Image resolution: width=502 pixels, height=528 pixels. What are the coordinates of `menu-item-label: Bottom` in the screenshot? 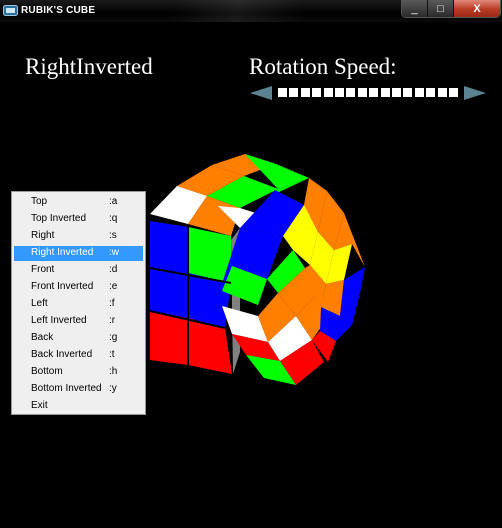 It's located at (47, 371).